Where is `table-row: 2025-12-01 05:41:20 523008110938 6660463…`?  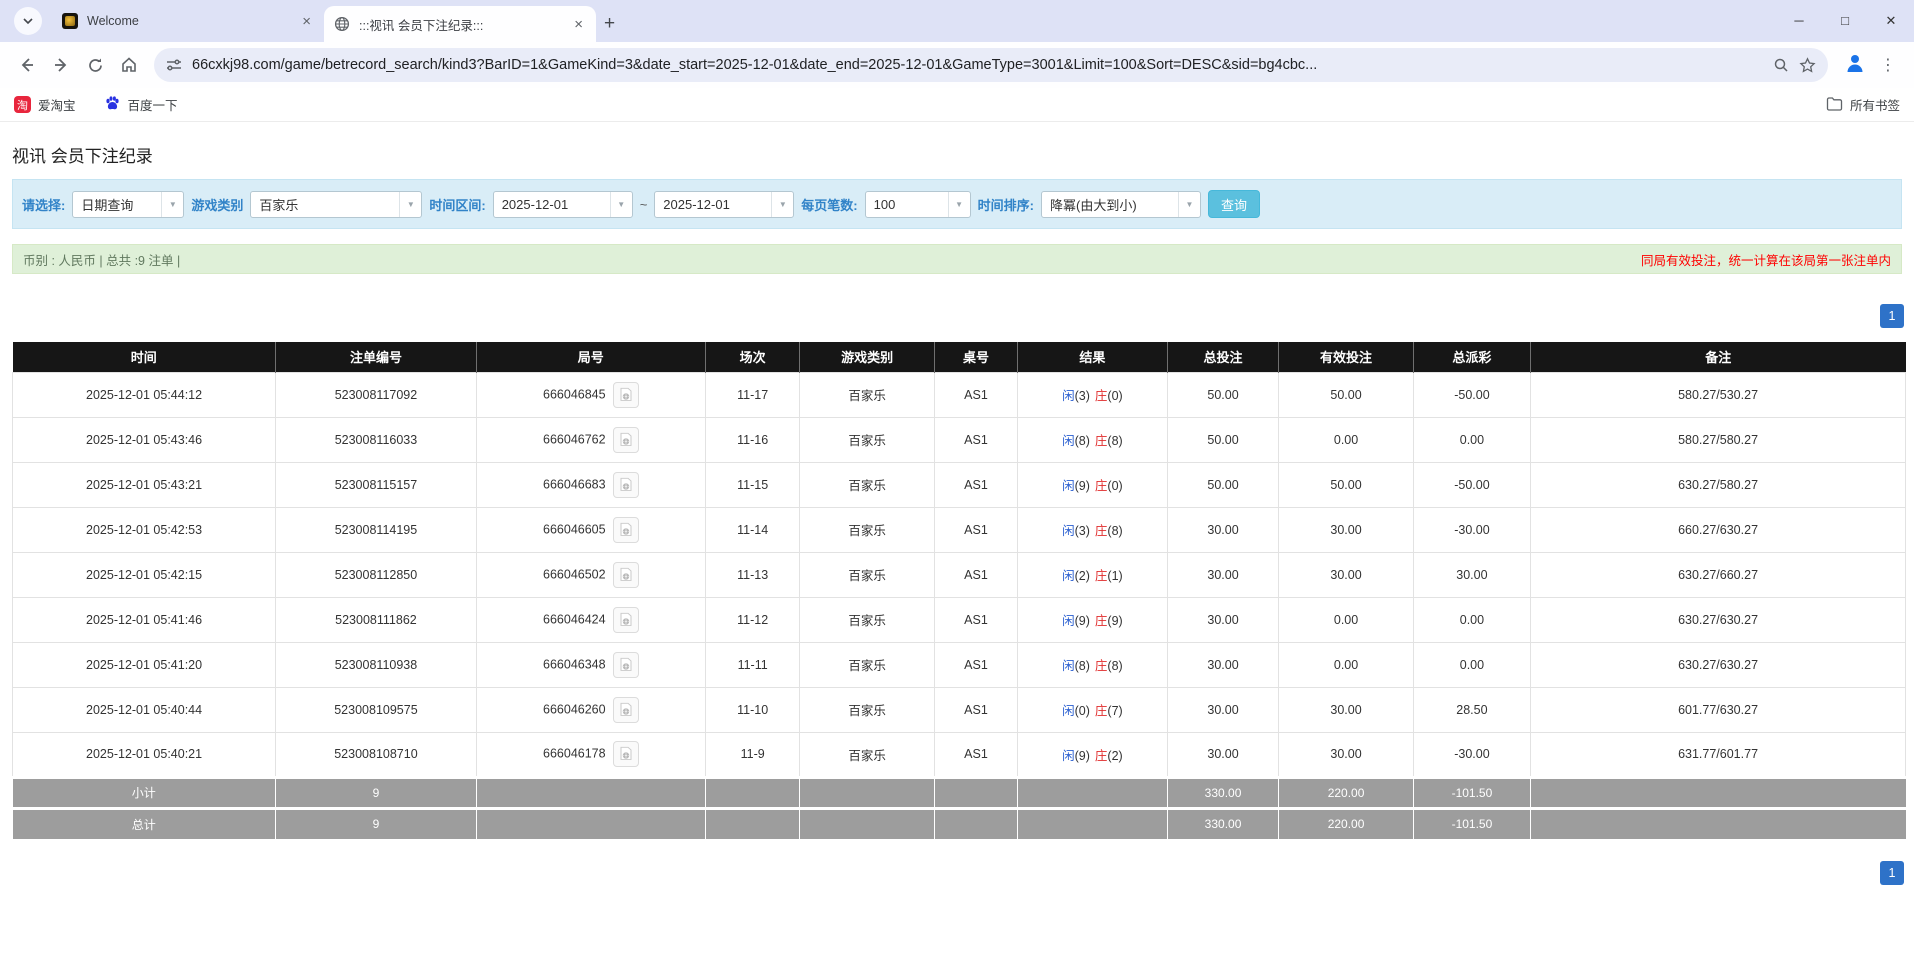 table-row: 2025-12-01 05:41:20 523008110938 6660463… is located at coordinates (958, 664).